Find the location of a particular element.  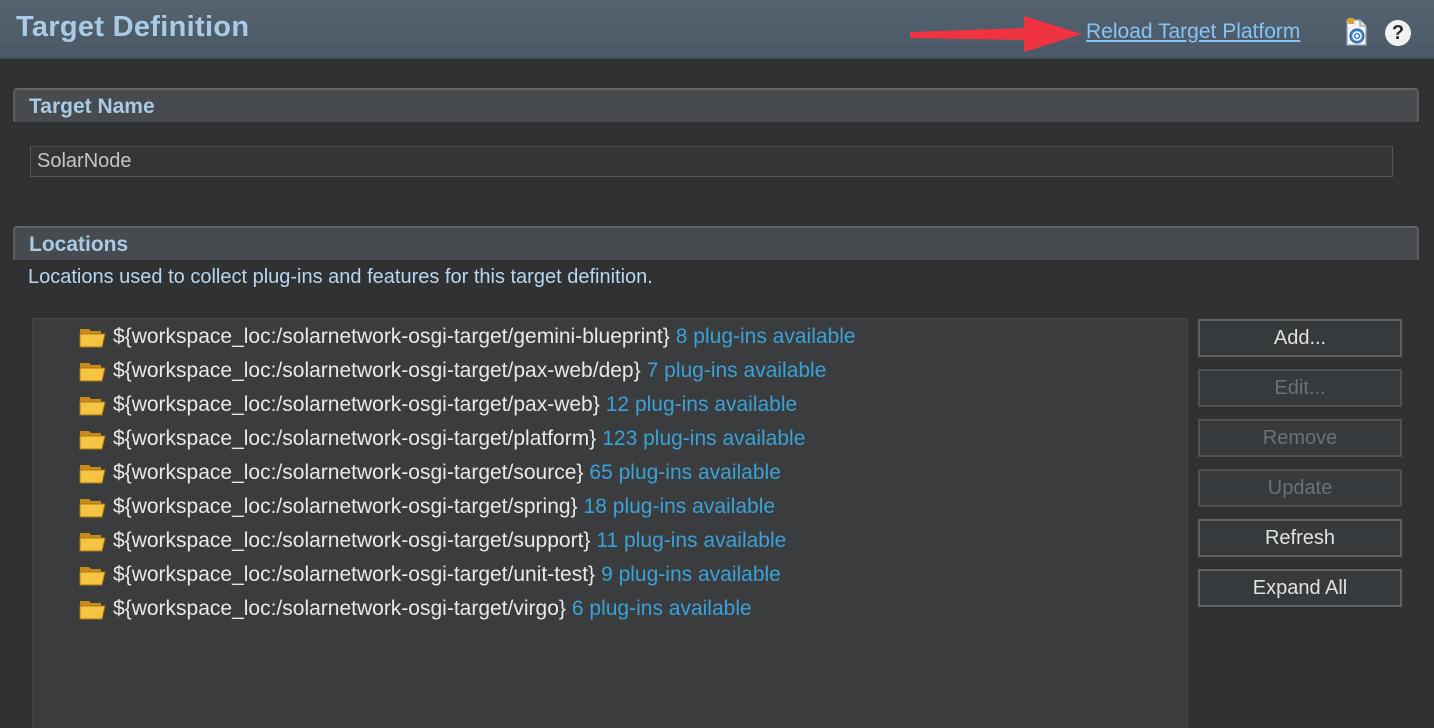

target-name-input is located at coordinates (711, 161).